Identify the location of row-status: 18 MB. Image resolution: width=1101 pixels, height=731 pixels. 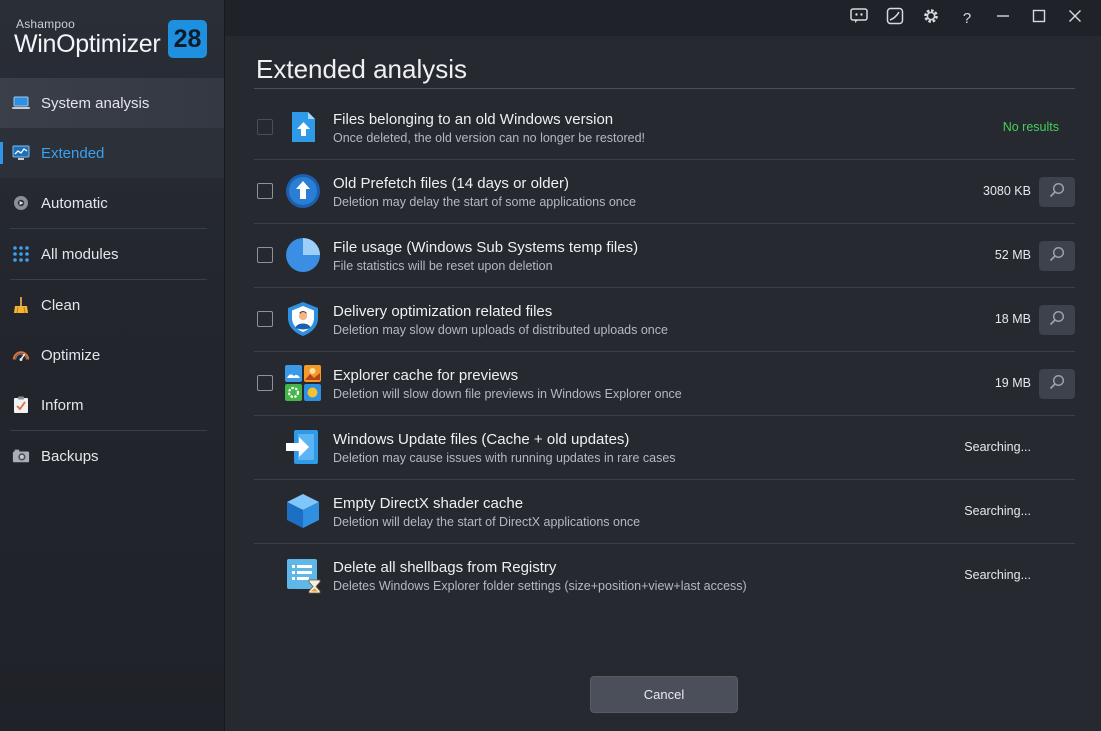
(1012, 319).